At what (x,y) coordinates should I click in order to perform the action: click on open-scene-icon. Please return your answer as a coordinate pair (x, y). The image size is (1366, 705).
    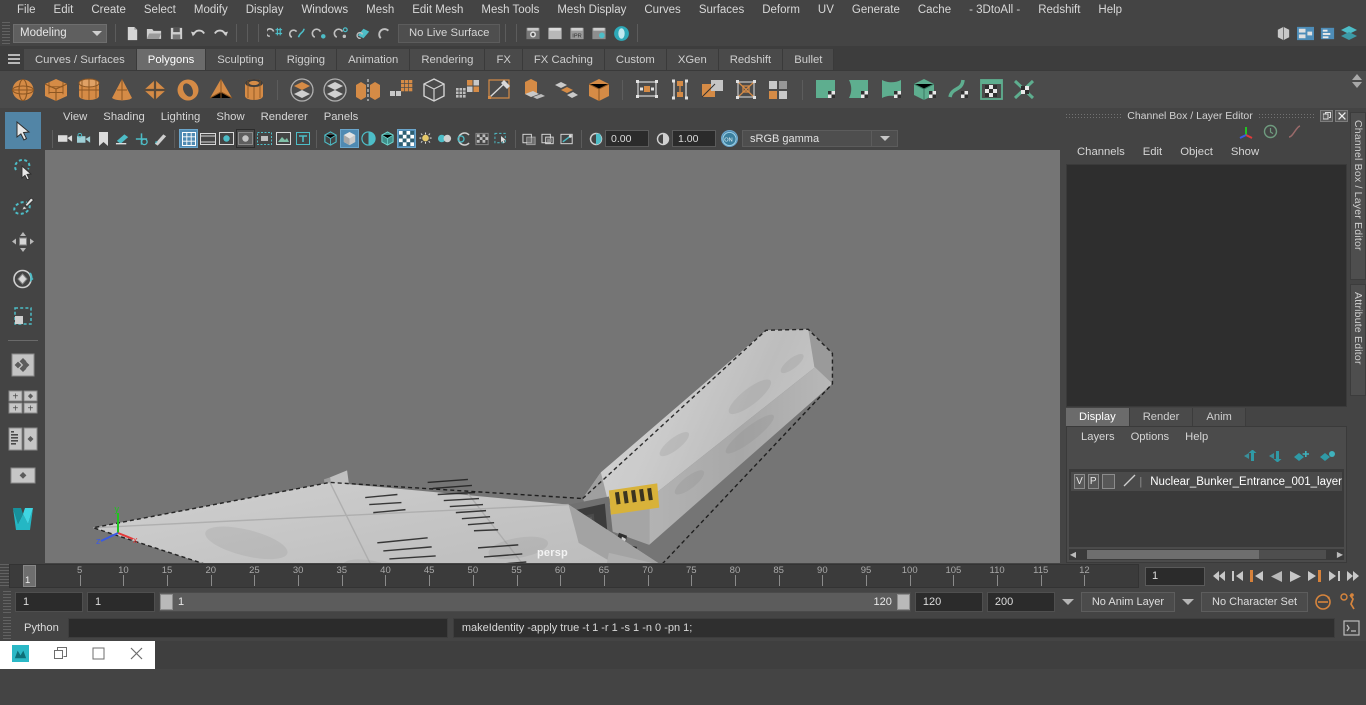
    Looking at the image, I should click on (154, 33).